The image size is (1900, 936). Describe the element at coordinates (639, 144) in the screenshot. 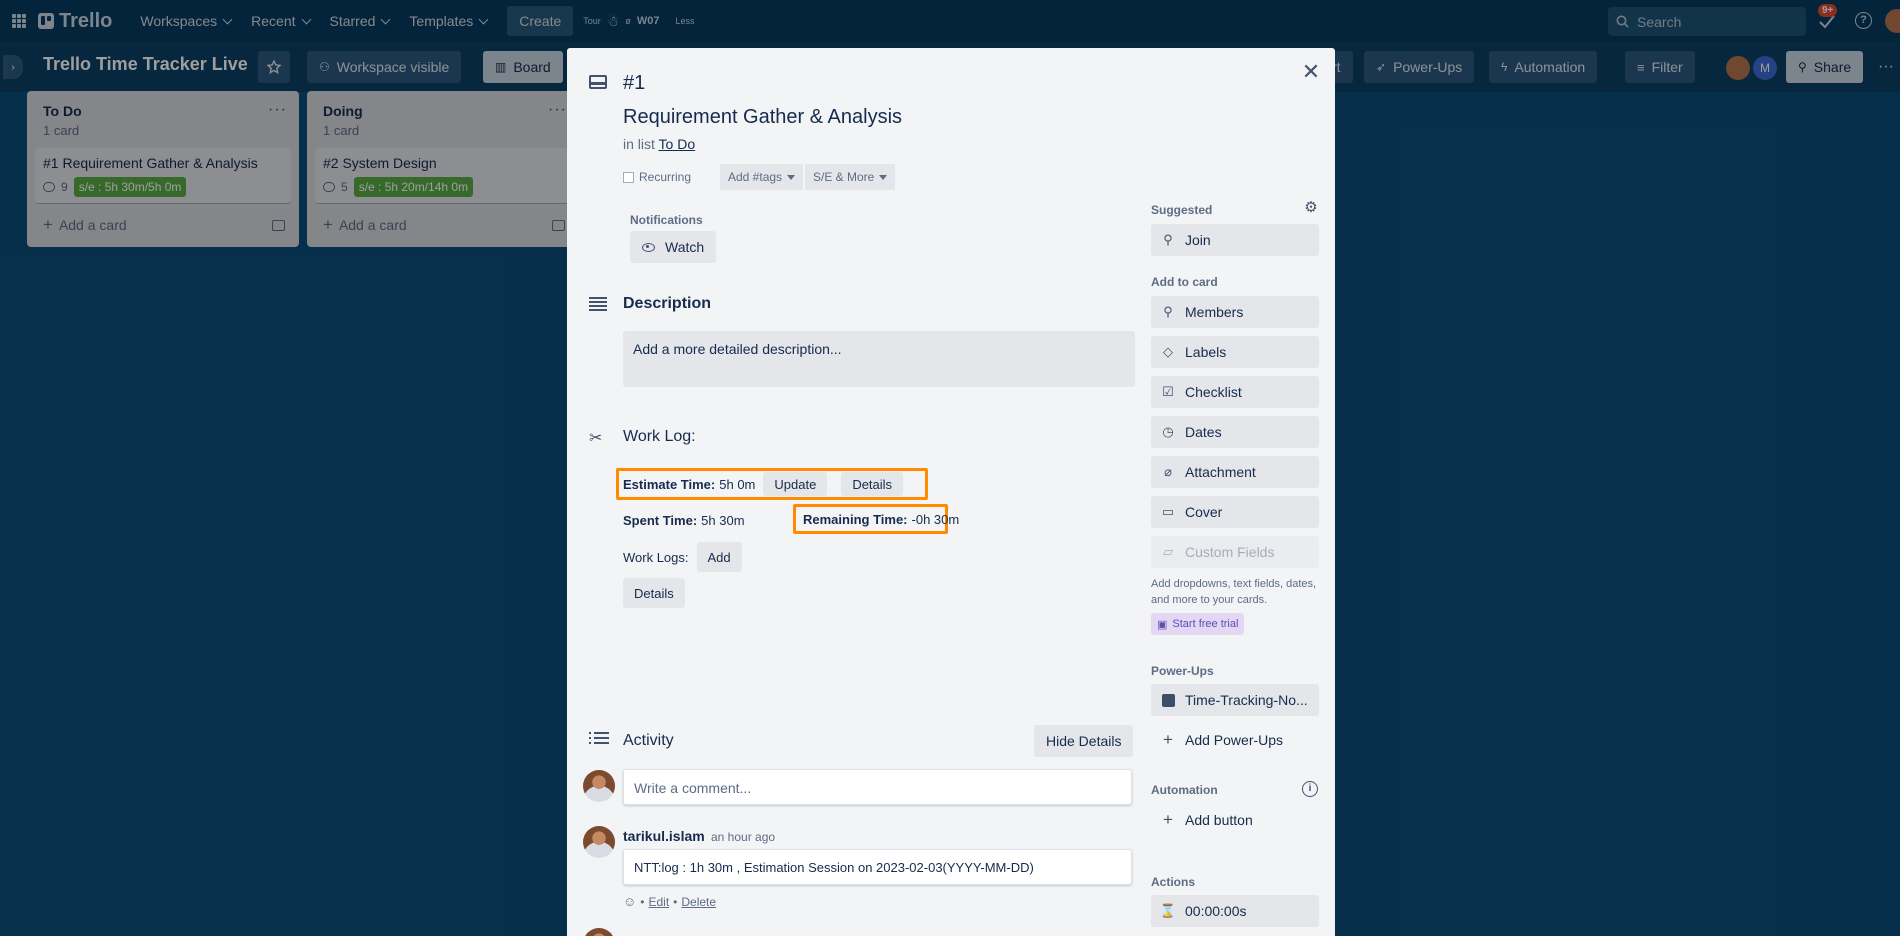

I see `in-list-prefix: in list` at that location.